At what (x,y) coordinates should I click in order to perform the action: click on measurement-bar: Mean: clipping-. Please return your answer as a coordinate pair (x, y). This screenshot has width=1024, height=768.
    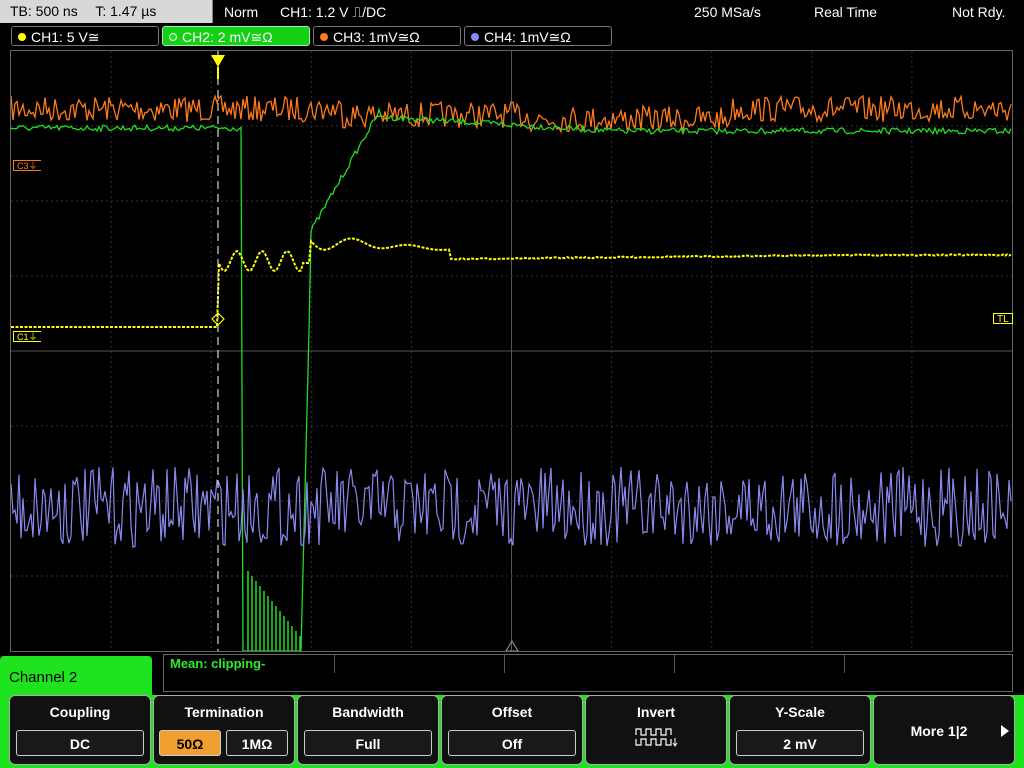
    Looking at the image, I should click on (588, 673).